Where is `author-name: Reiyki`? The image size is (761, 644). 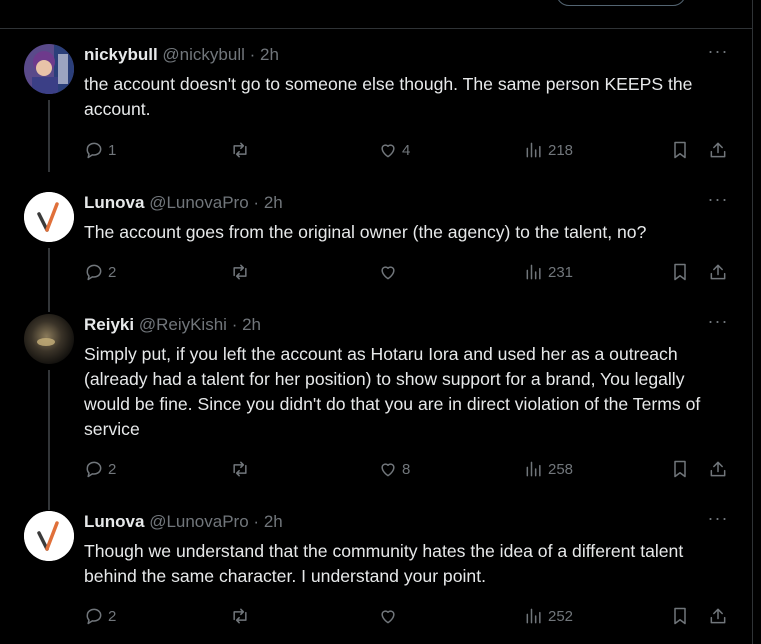
author-name: Reiyki is located at coordinates (109, 324).